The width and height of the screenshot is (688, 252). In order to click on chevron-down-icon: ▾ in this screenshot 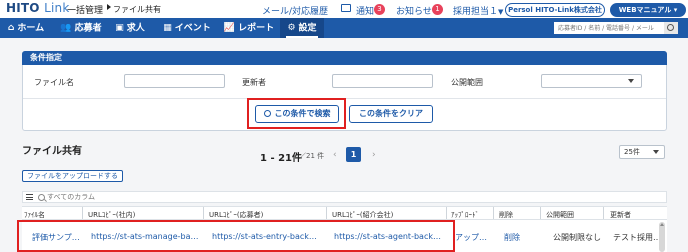, I will do `click(674, 10)`.